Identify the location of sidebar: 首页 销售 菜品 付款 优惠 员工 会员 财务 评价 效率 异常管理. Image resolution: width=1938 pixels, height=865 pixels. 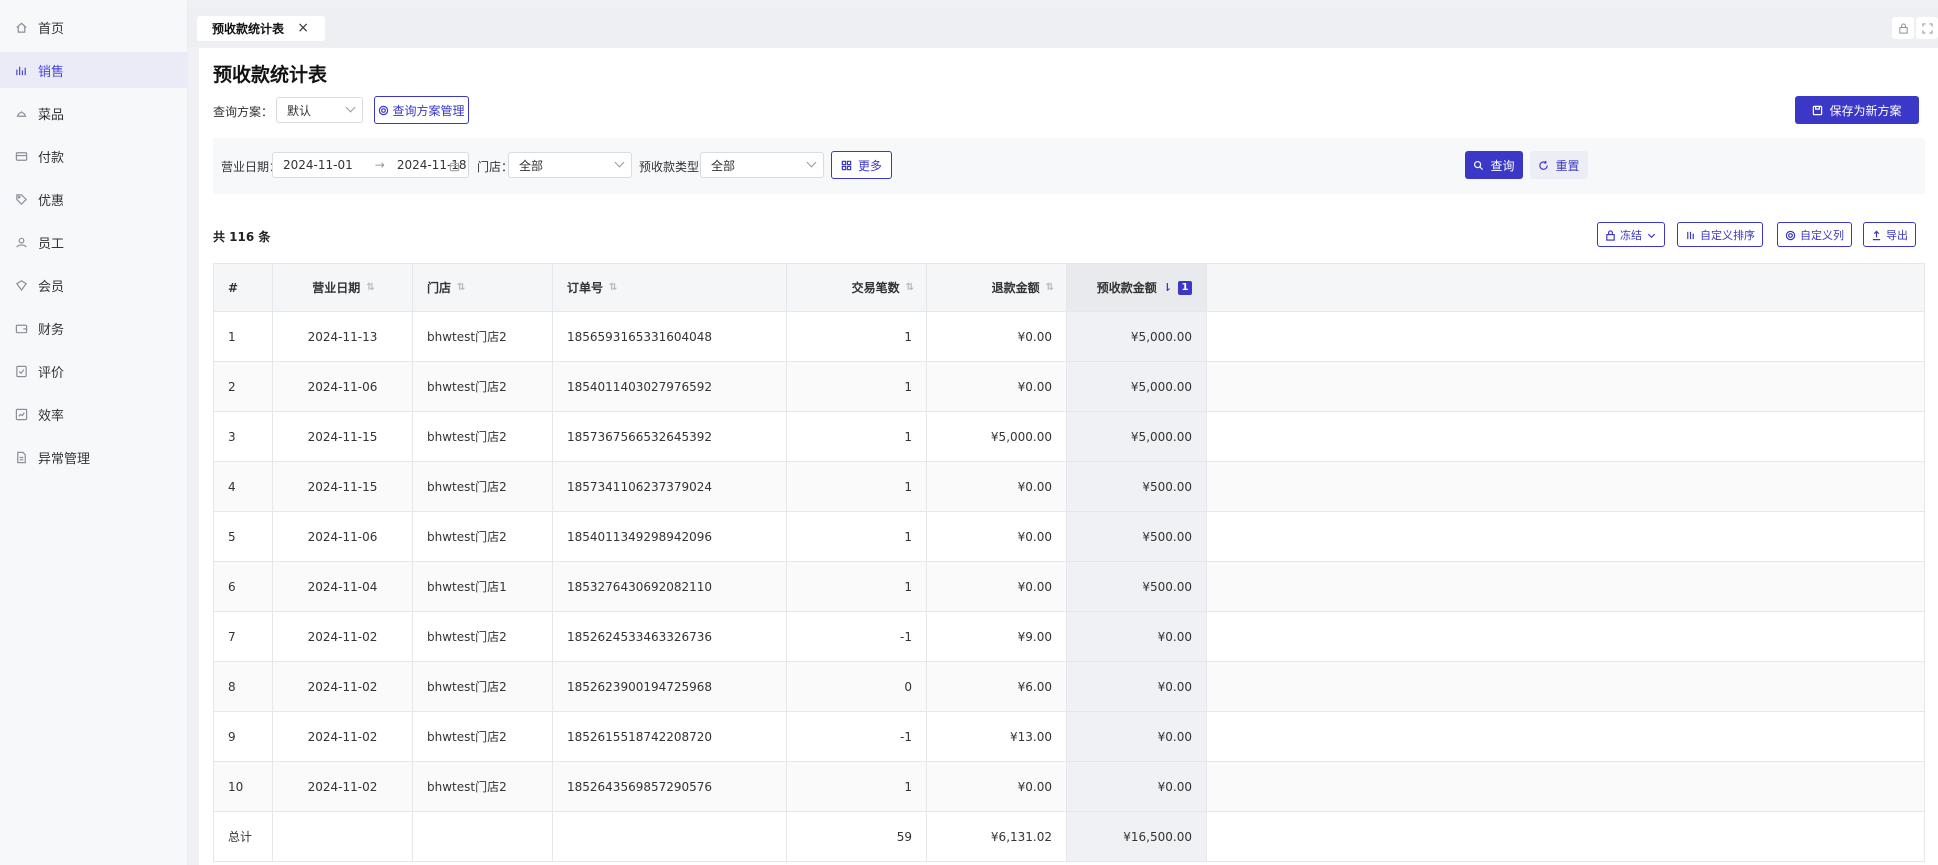
(94, 432).